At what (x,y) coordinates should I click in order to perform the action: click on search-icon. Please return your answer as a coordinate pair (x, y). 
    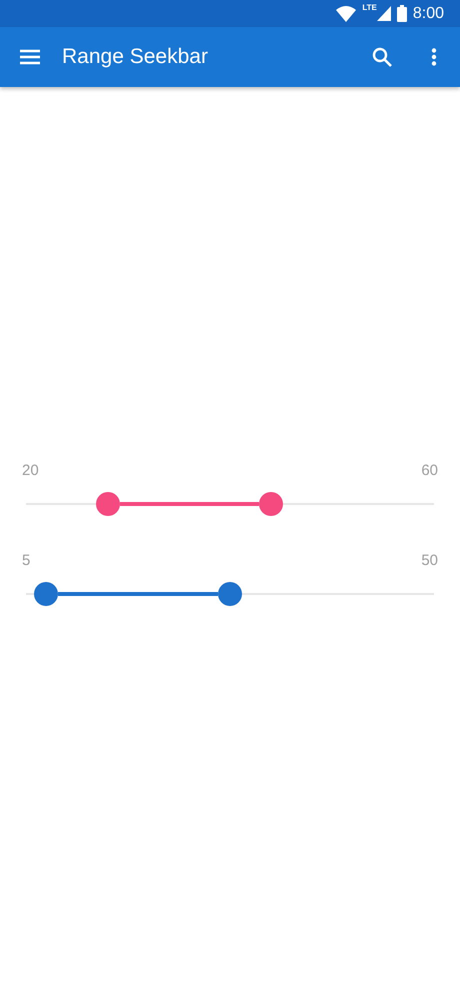
    Looking at the image, I should click on (382, 57).